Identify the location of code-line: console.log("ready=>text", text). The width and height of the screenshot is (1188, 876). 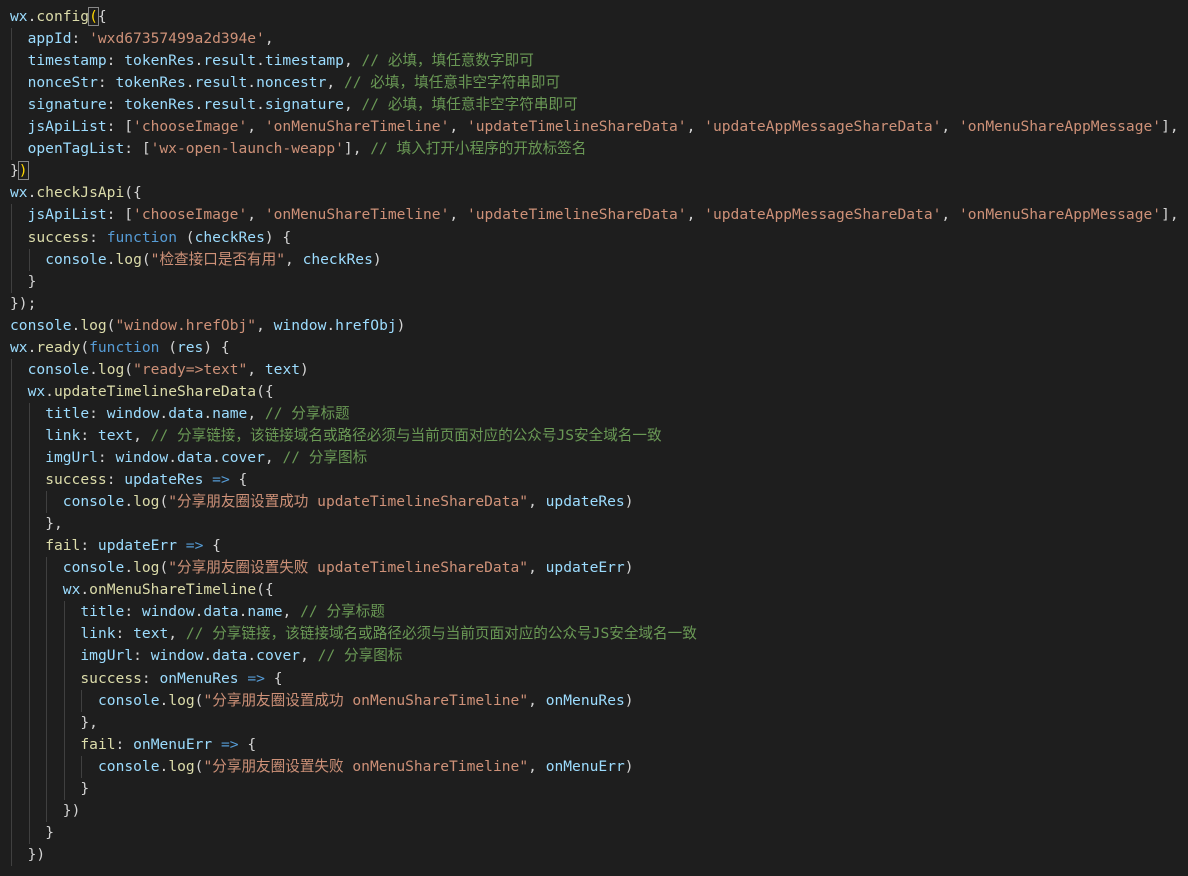
(168, 370).